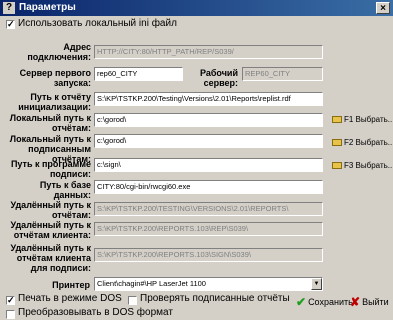  What do you see at coordinates (208, 229) in the screenshot?
I see `remote-client-field: S:\KP\TSTKP.200\REPORTS.103\REP\S039\` at bounding box center [208, 229].